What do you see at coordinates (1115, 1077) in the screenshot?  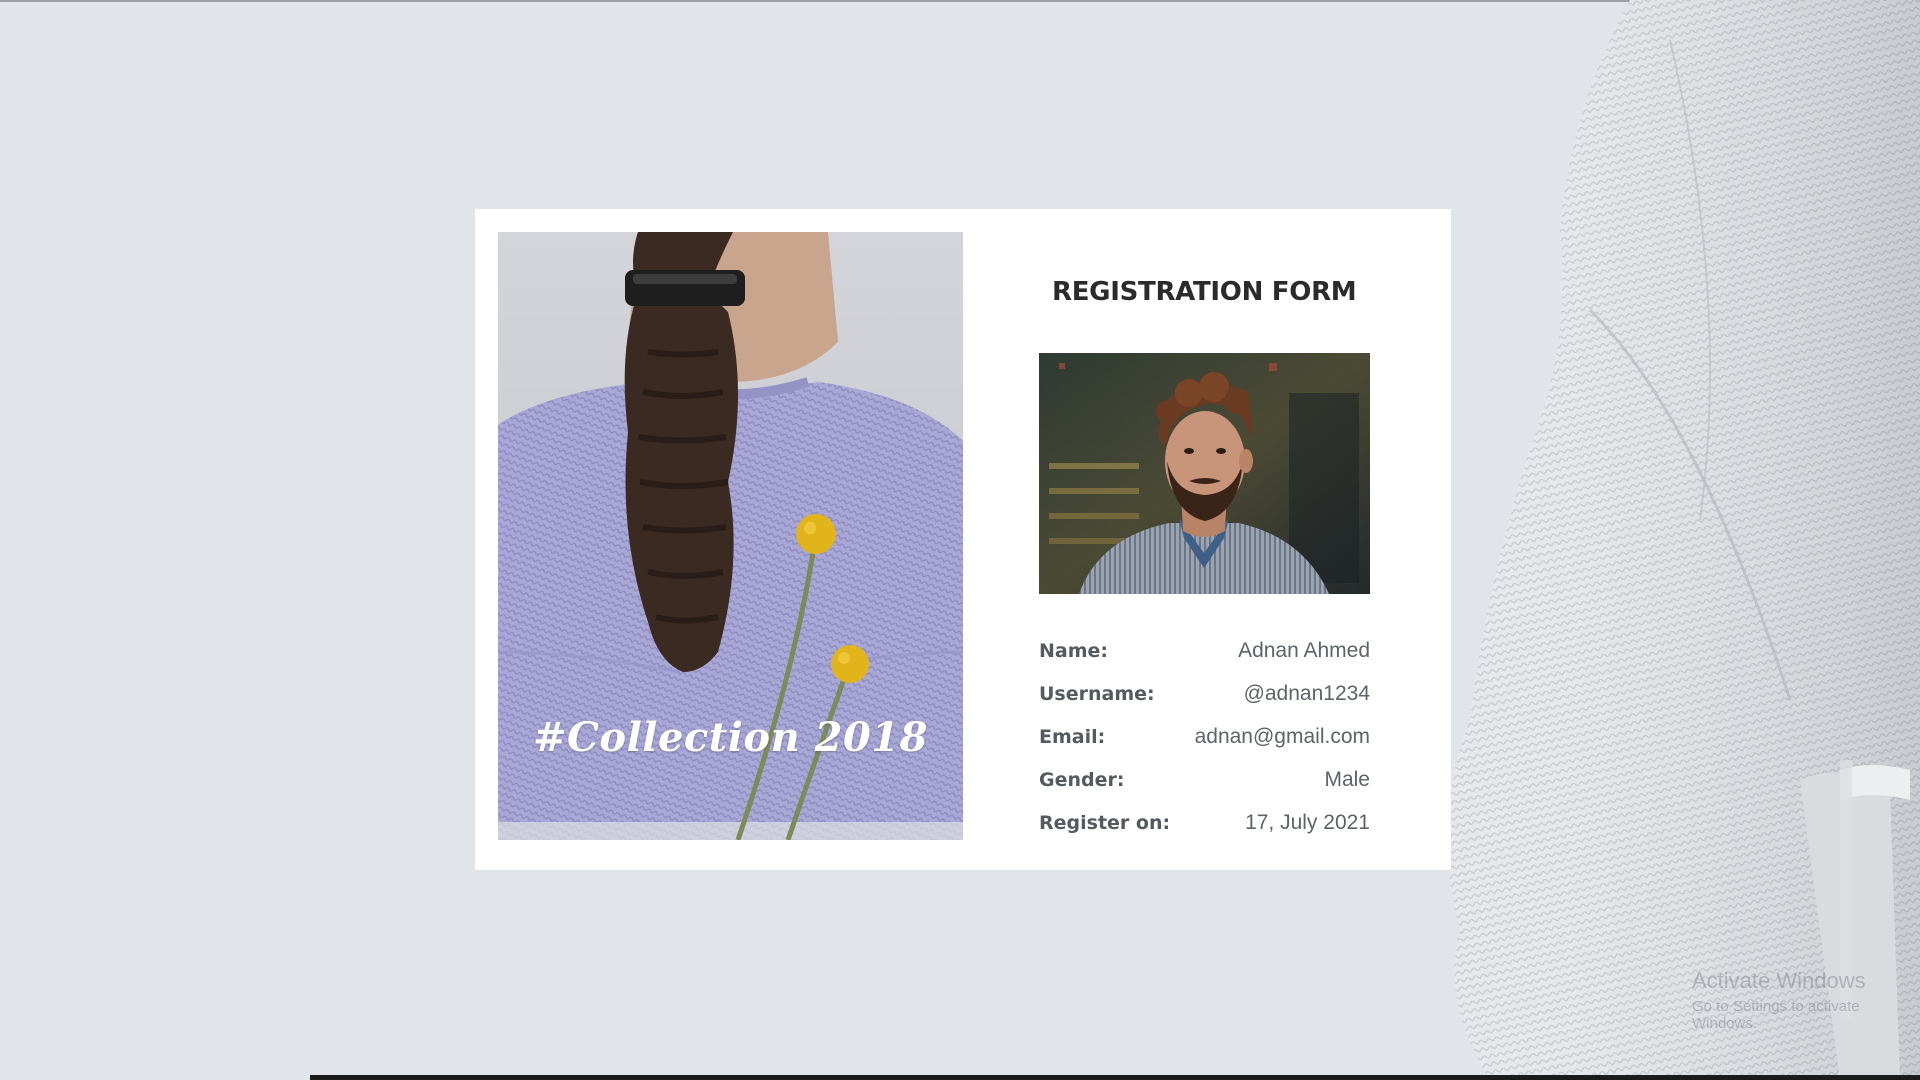 I see `bottom-bar` at bounding box center [1115, 1077].